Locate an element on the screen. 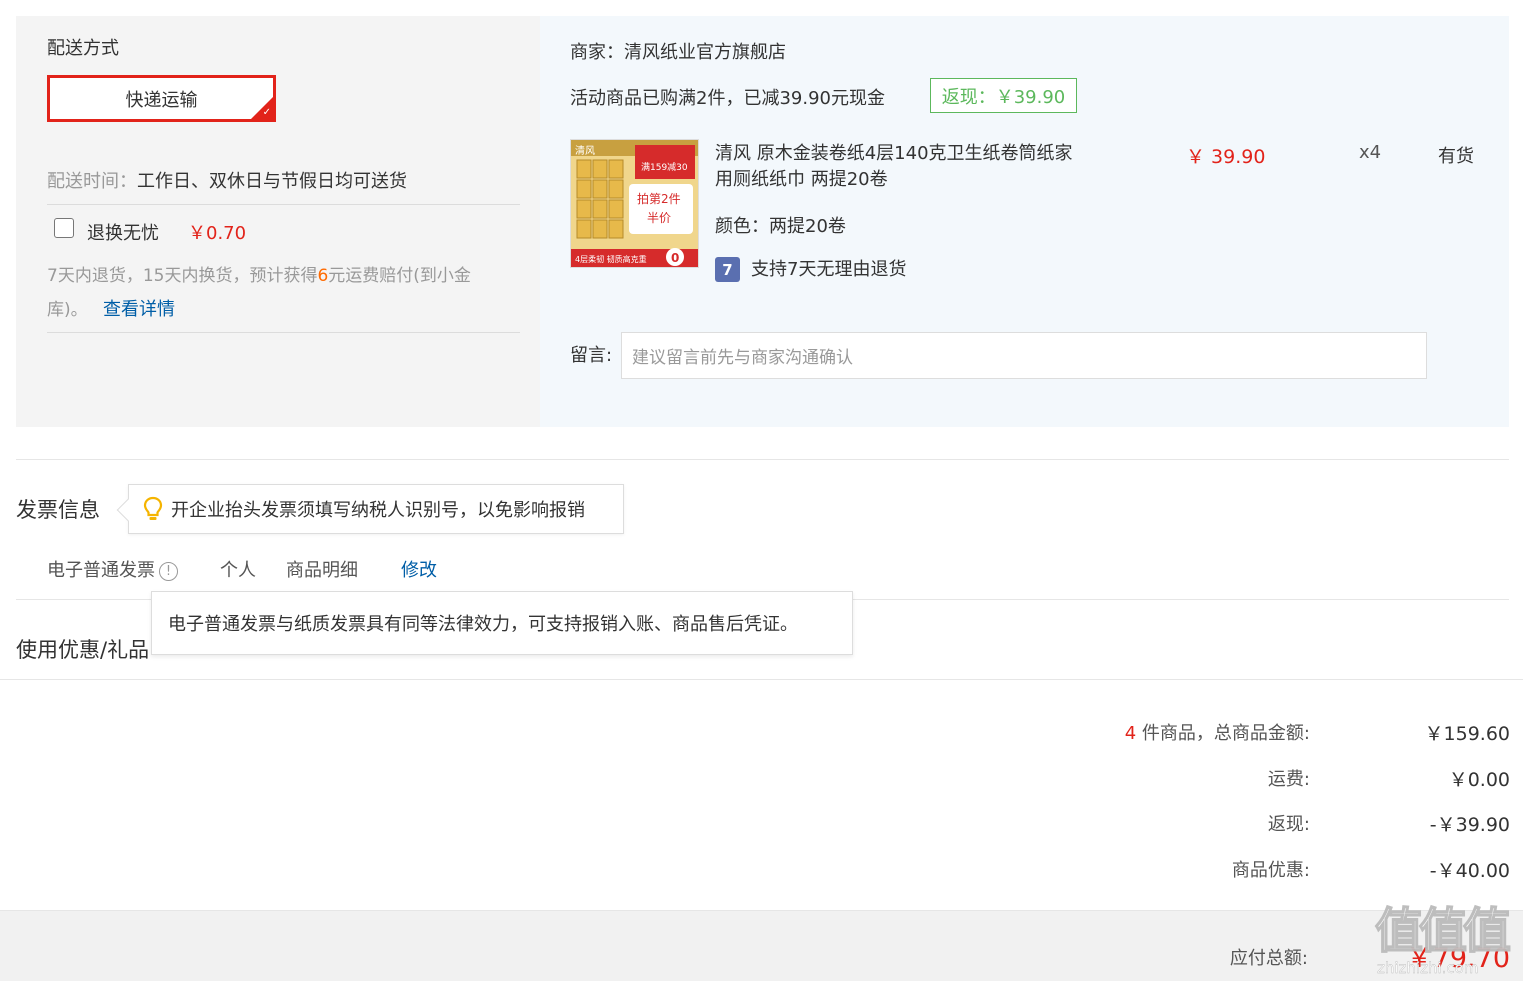 The image size is (1523, 981). product-title-line2: 用厕纸纸巾 两提20卷 is located at coordinates (801, 179).